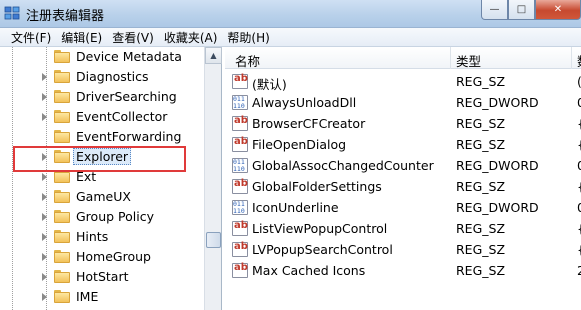 The image size is (581, 310). What do you see at coordinates (403, 144) in the screenshot?
I see `value-row: FileOpenDialog REG_SZ {` at bounding box center [403, 144].